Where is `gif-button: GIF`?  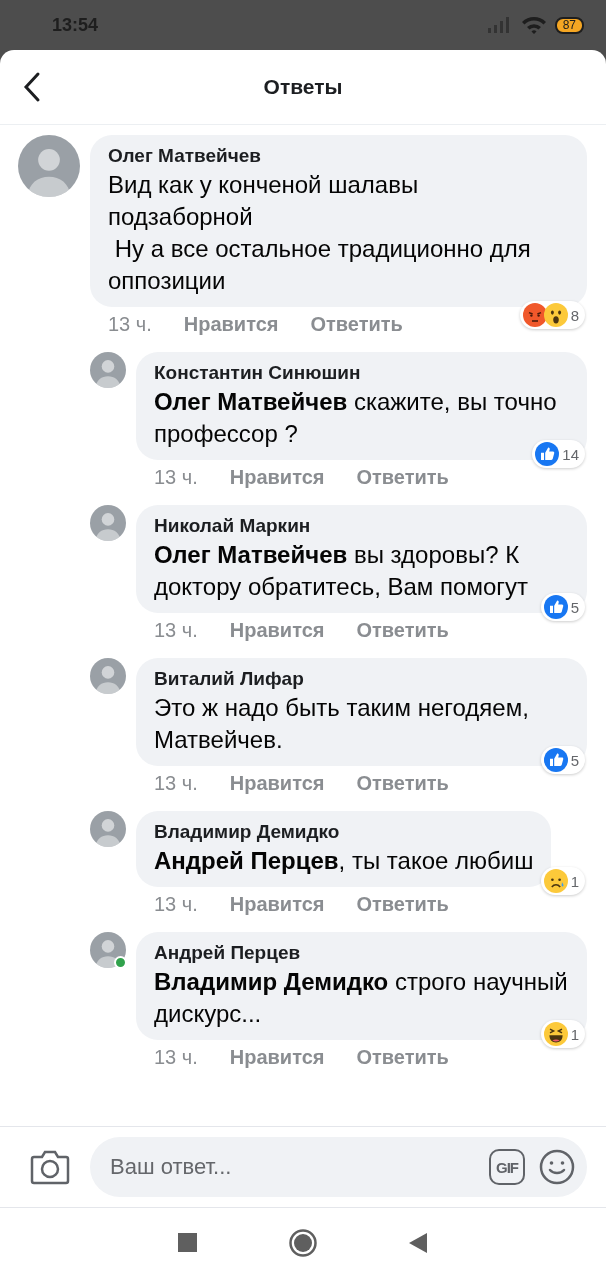
gif-button: GIF is located at coordinates (507, 1167).